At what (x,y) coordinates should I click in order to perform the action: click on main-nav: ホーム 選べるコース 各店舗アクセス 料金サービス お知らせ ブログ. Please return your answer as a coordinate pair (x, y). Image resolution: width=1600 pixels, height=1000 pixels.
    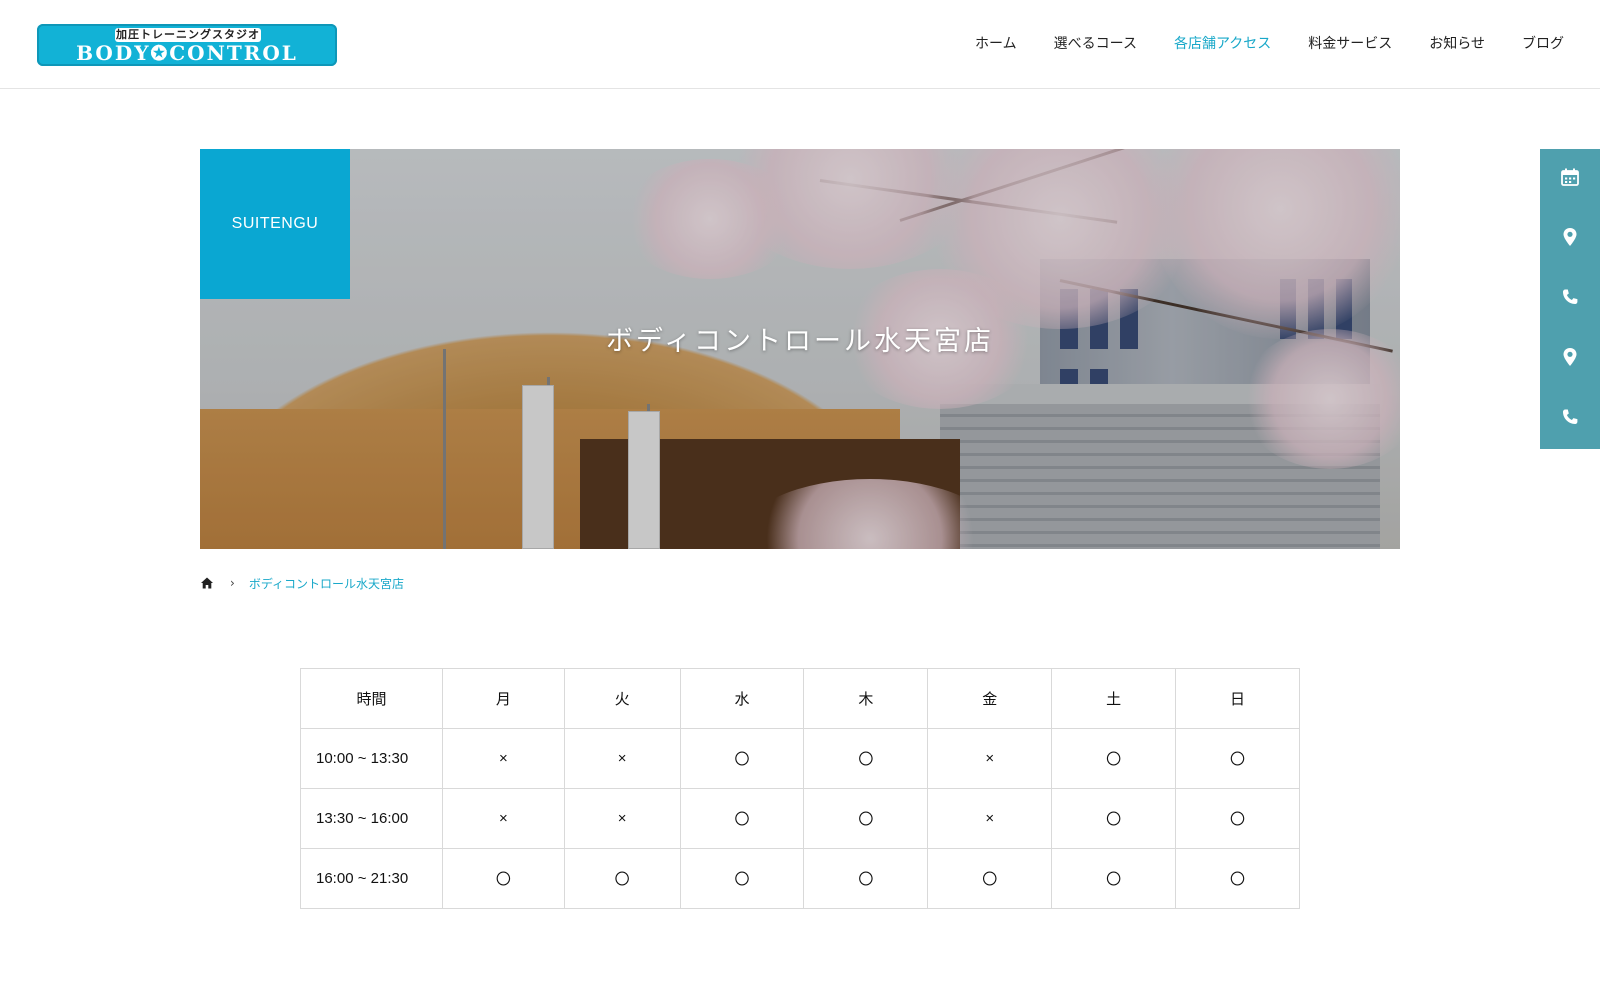
    Looking at the image, I should click on (1251, 44).